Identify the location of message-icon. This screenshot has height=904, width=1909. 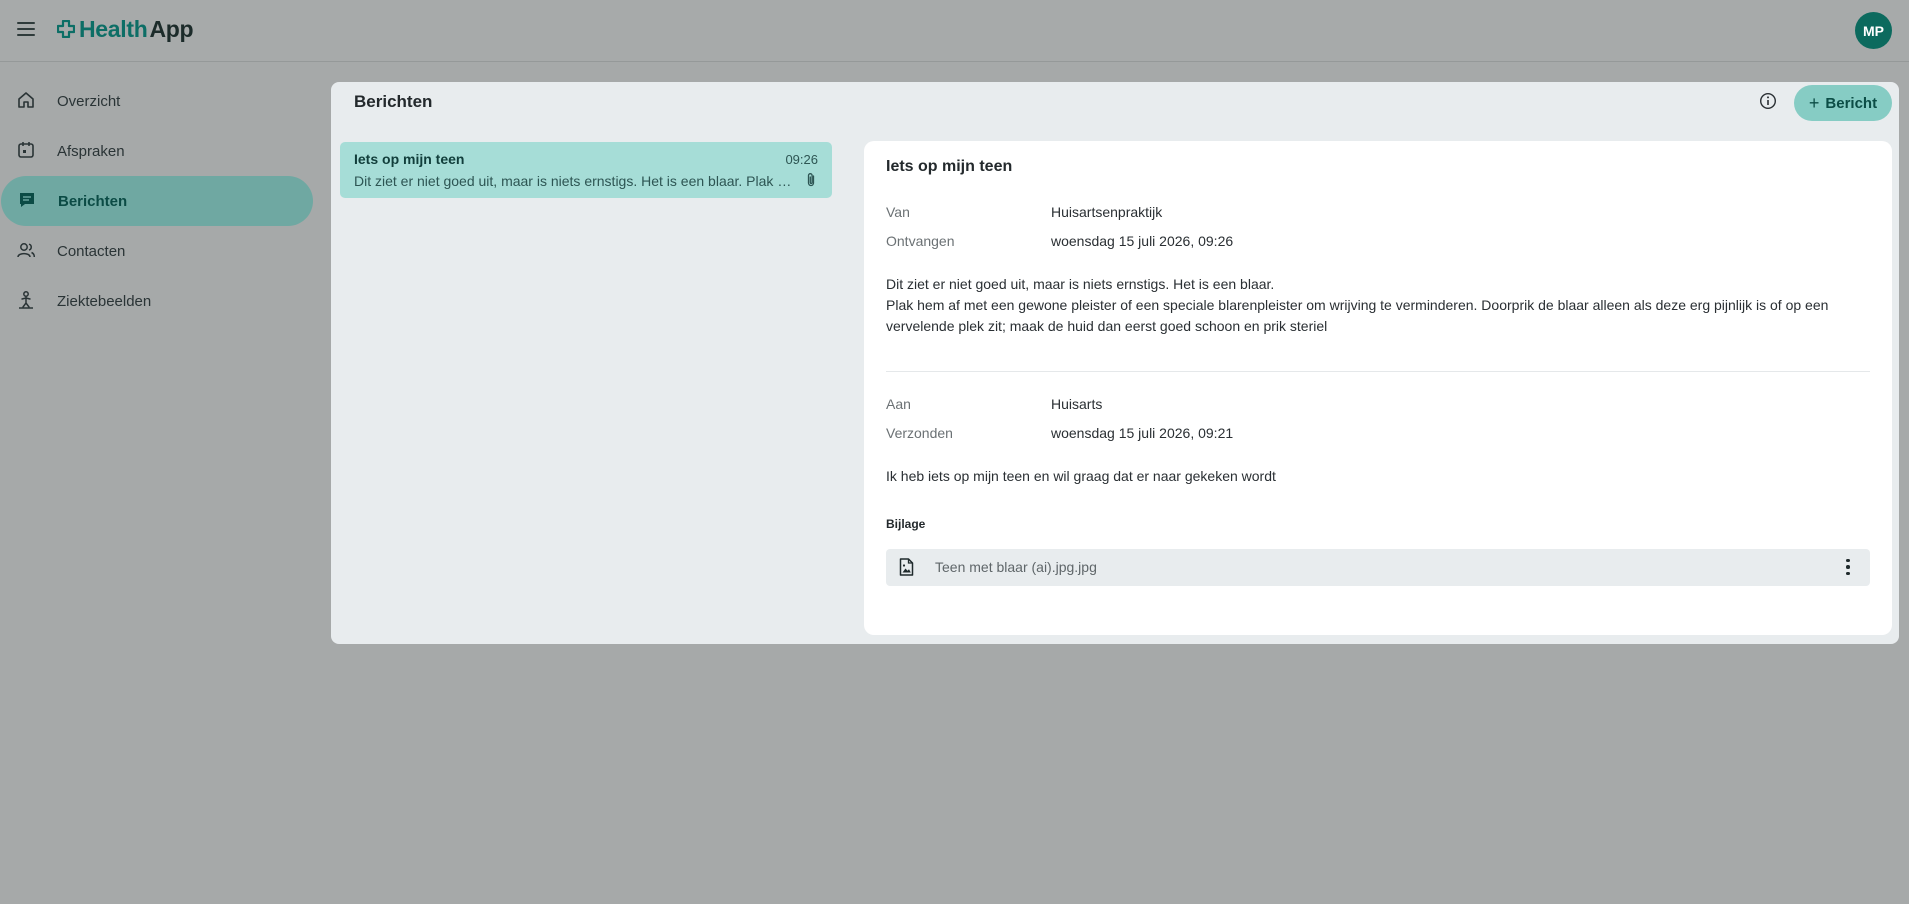
(27, 200).